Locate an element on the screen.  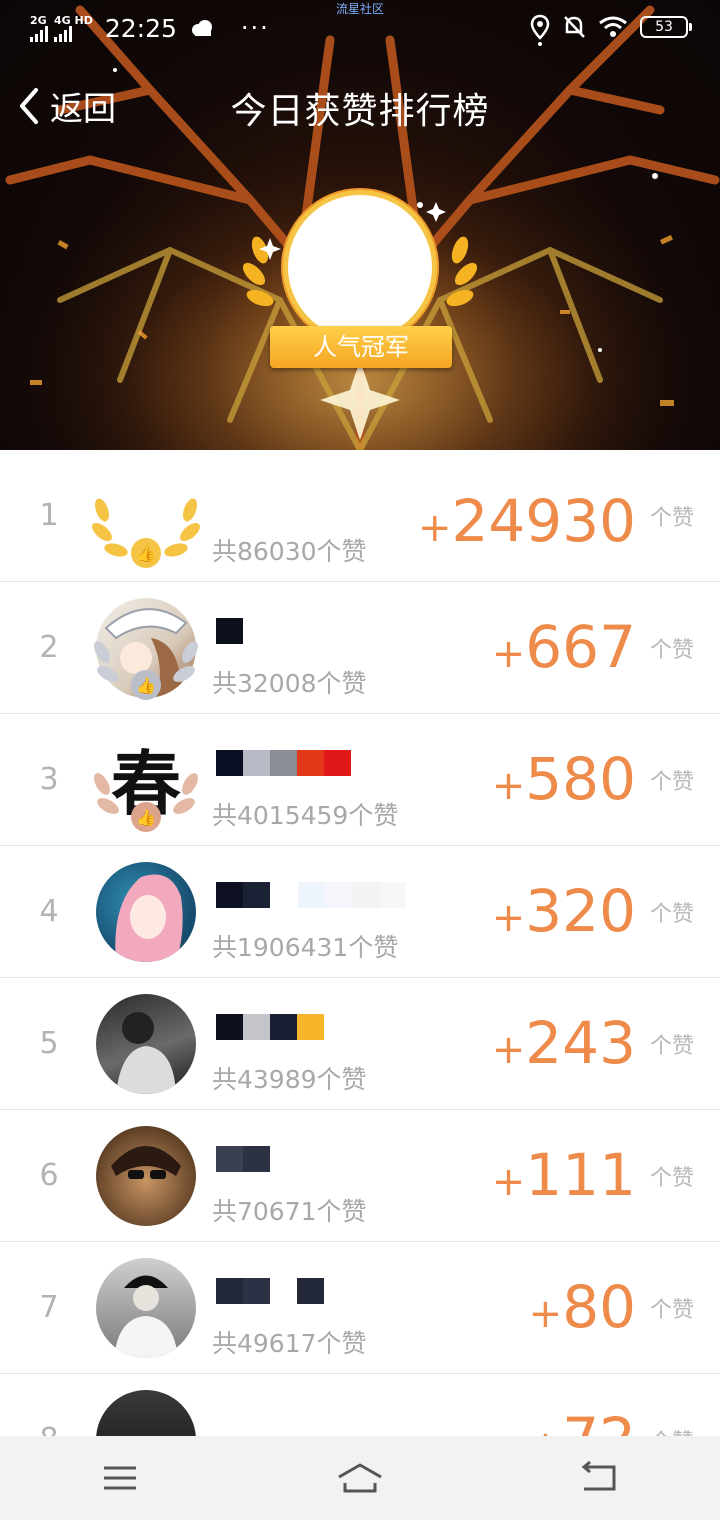
champion-ribbon: 人气冠军 is located at coordinates (361, 347).